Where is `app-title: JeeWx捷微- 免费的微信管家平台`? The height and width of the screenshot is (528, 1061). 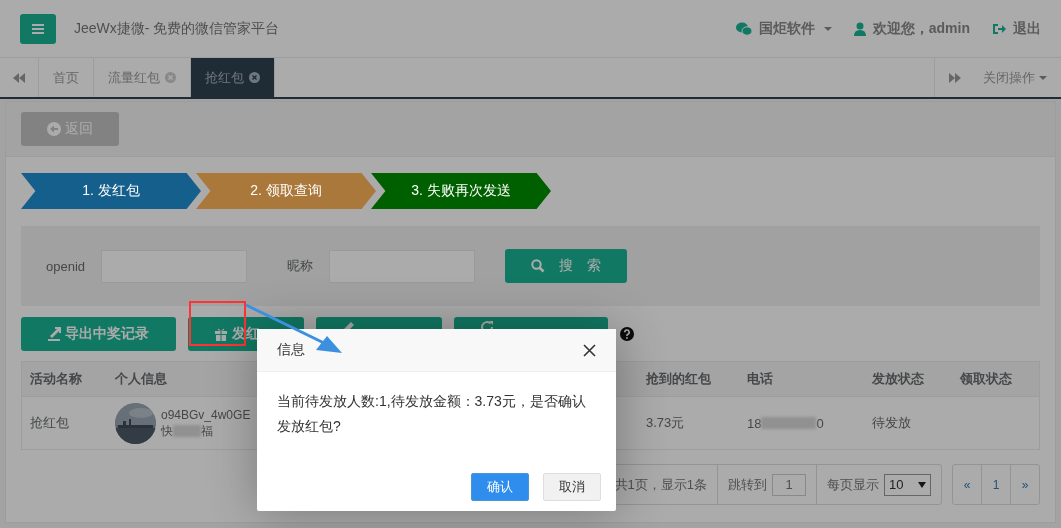 app-title: JeeWx捷微- 免费的微信管家平台 is located at coordinates (177, 28).